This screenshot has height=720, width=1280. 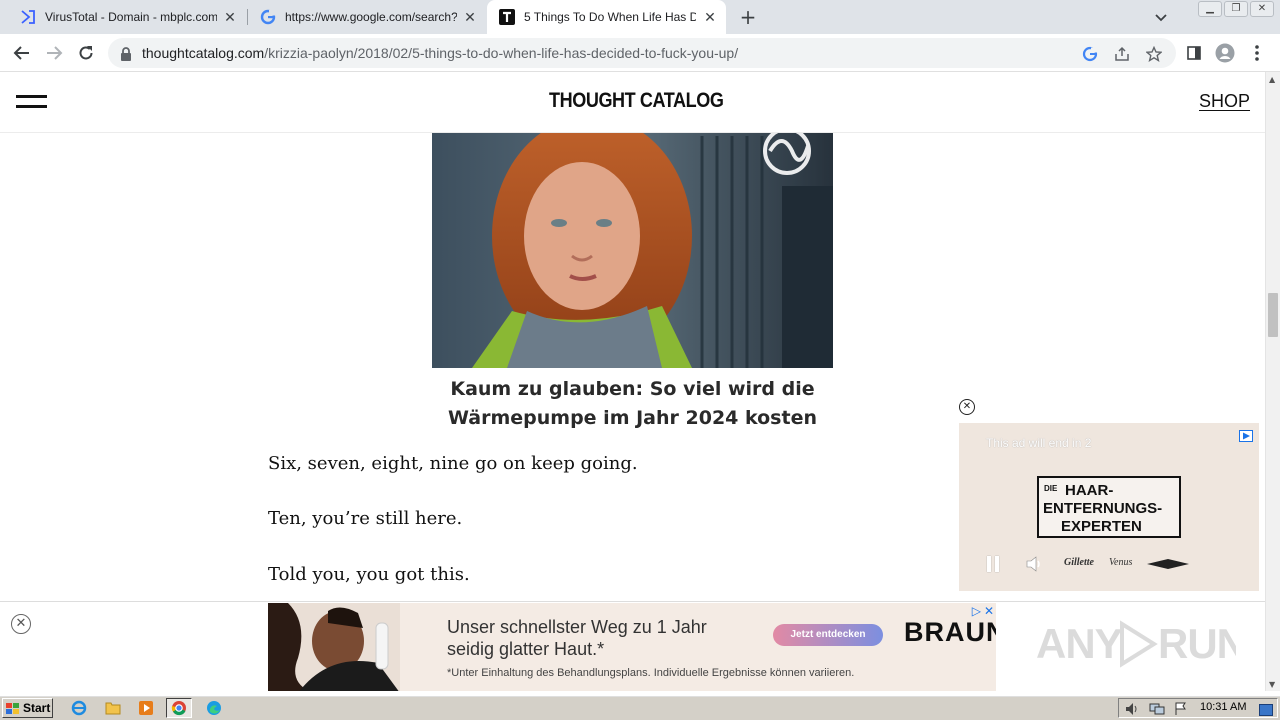 I want to click on haar-experten-logo: DIE HAAR- ENTFERNUNGS- EXPERTEN, so click(x=1109, y=507).